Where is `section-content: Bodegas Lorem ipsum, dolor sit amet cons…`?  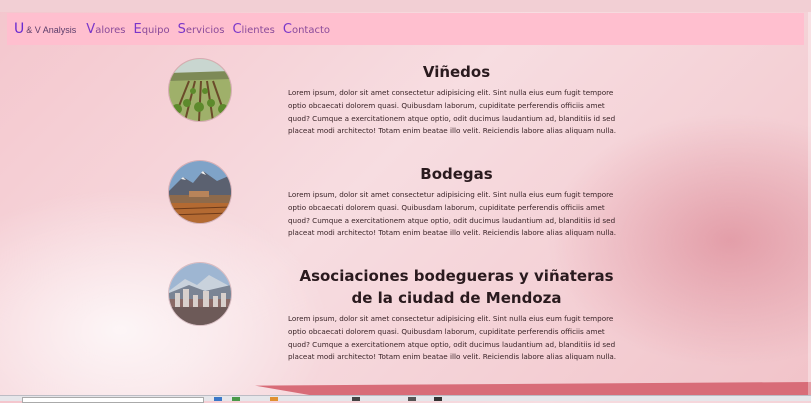 section-content: Bodegas Lorem ipsum, dolor sit amet cons… is located at coordinates (456, 201).